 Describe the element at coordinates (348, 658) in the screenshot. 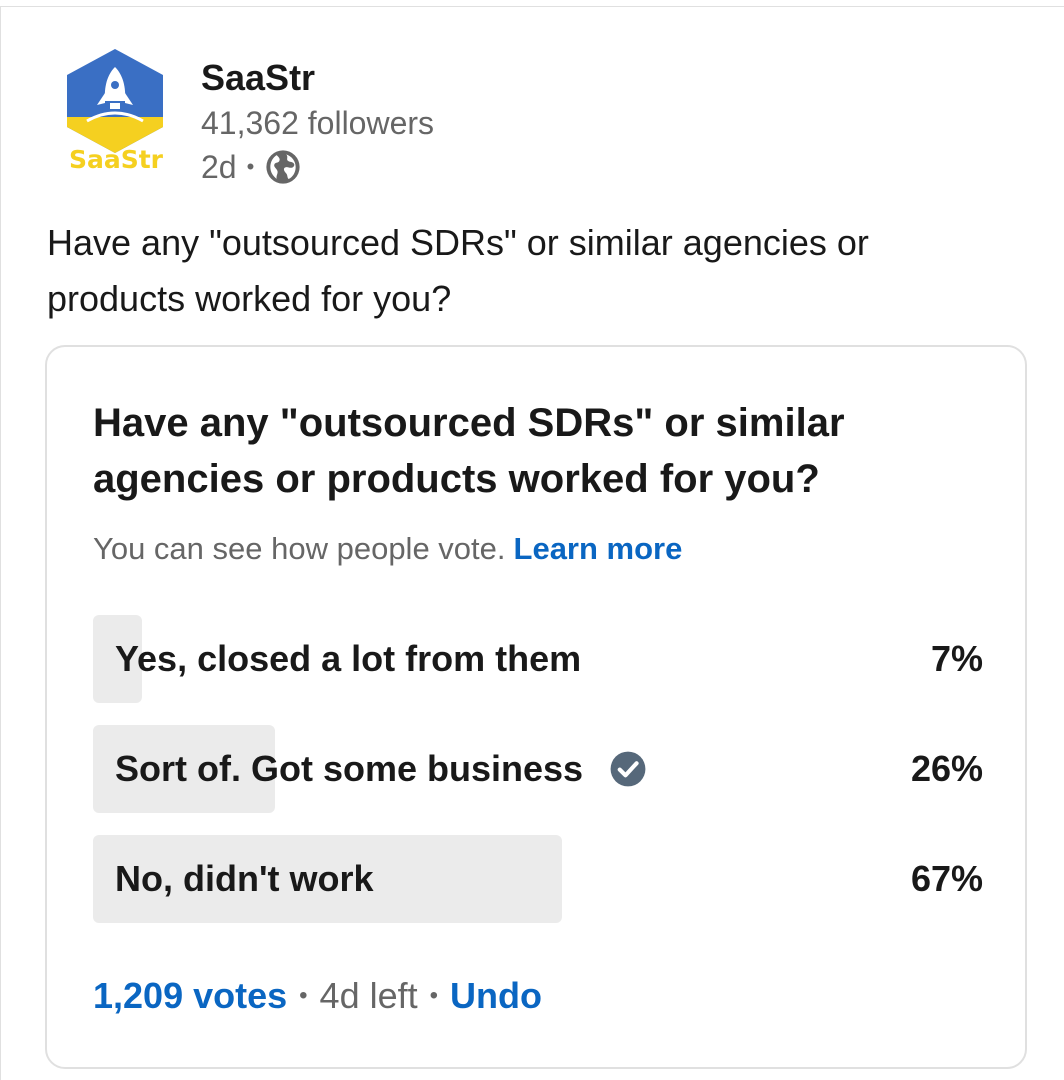

I see `poll-option-label: Yes, closed a lot from them` at that location.